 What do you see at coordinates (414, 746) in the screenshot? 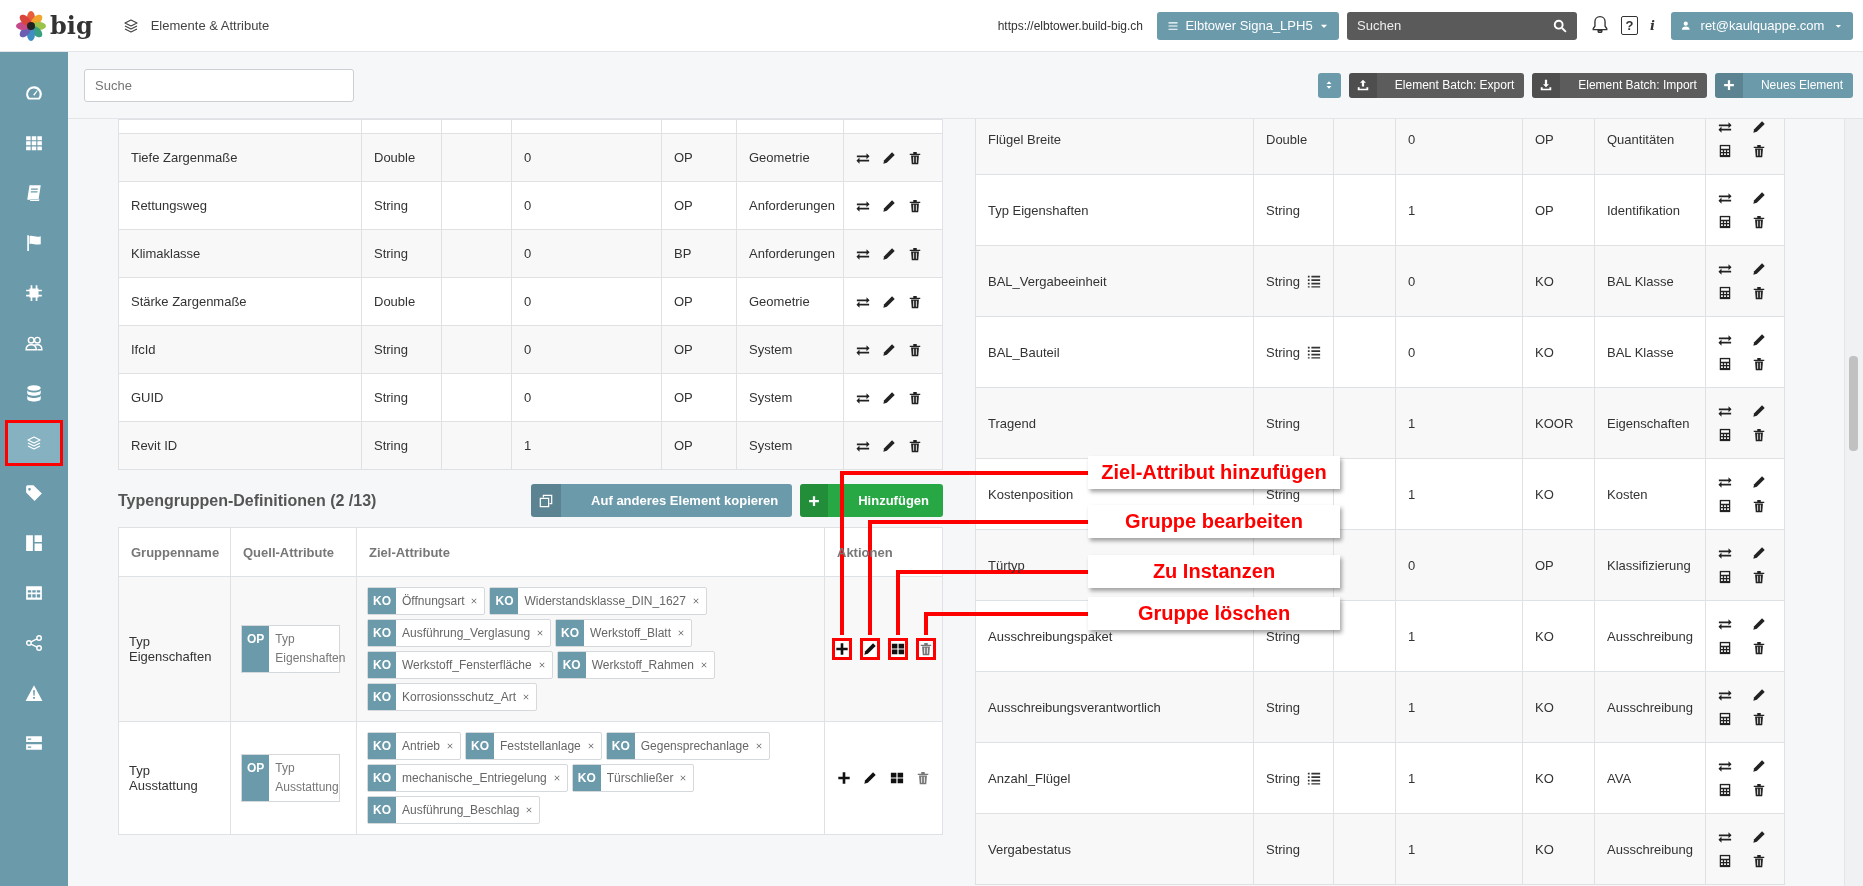
I see `attribute-tag: KO Antrieb` at bounding box center [414, 746].